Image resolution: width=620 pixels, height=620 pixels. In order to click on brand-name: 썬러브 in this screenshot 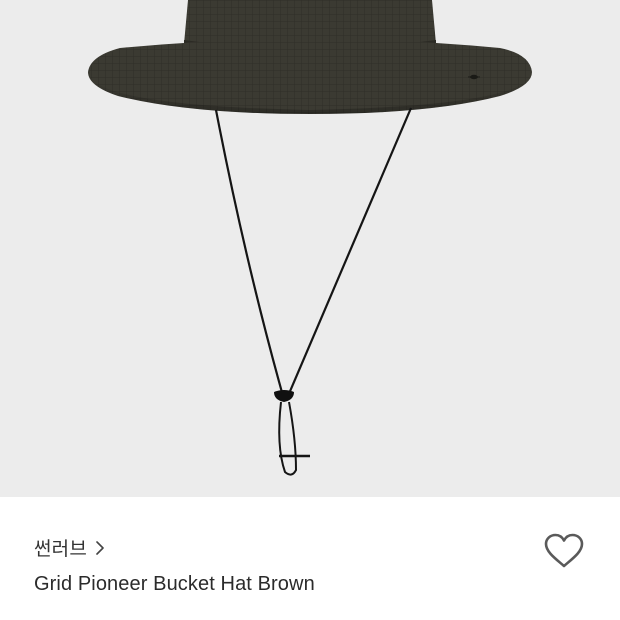, I will do `click(60, 547)`.